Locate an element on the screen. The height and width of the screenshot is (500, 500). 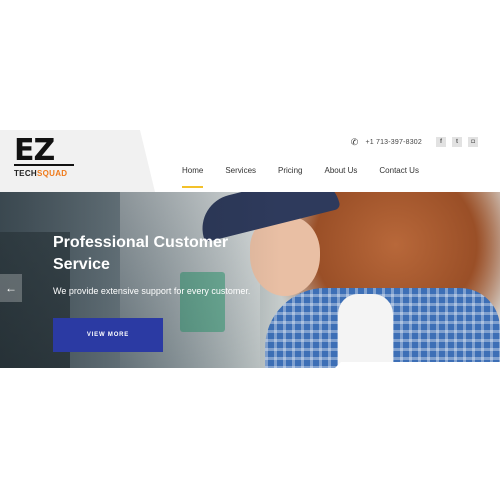
nav-pricing: Pricing is located at coordinates (290, 173).